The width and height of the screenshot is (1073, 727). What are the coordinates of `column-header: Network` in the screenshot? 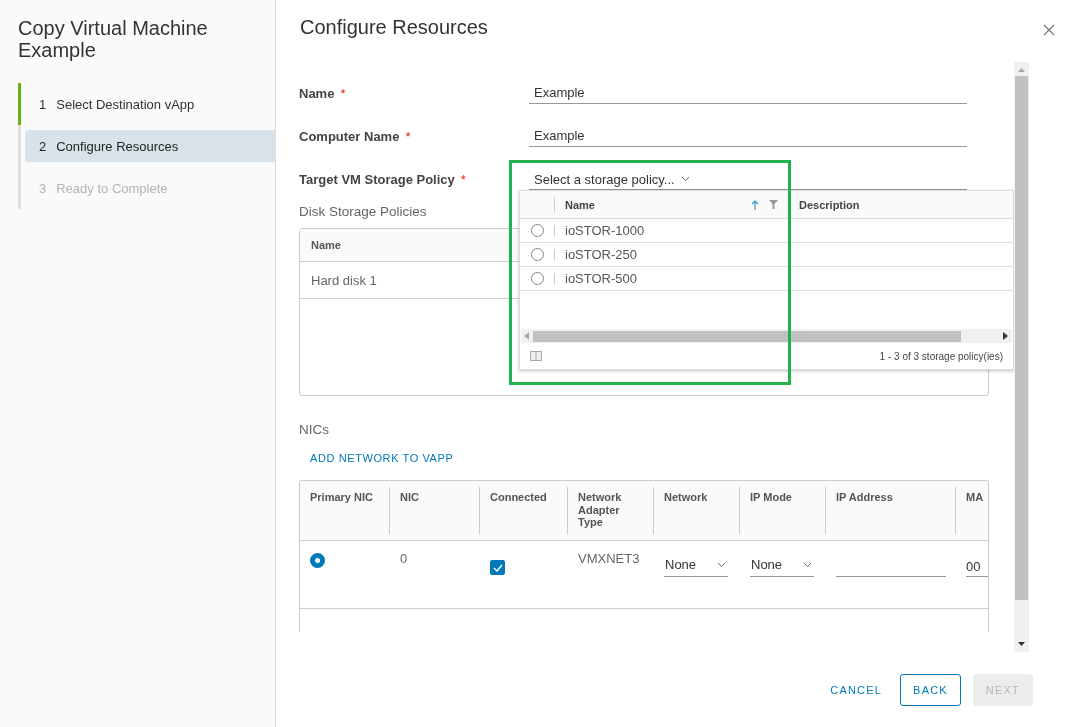 It's located at (686, 497).